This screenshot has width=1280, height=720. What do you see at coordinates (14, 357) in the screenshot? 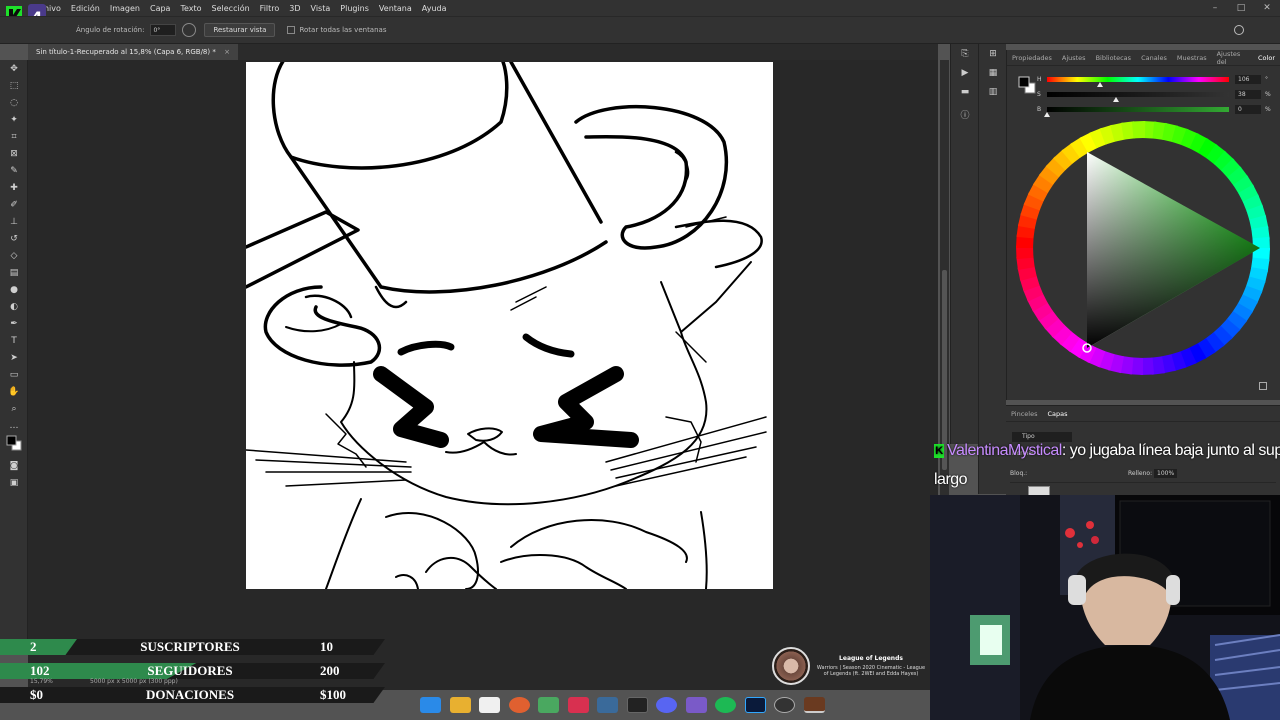
I see `path-select-tool-icon: ➤` at bounding box center [14, 357].